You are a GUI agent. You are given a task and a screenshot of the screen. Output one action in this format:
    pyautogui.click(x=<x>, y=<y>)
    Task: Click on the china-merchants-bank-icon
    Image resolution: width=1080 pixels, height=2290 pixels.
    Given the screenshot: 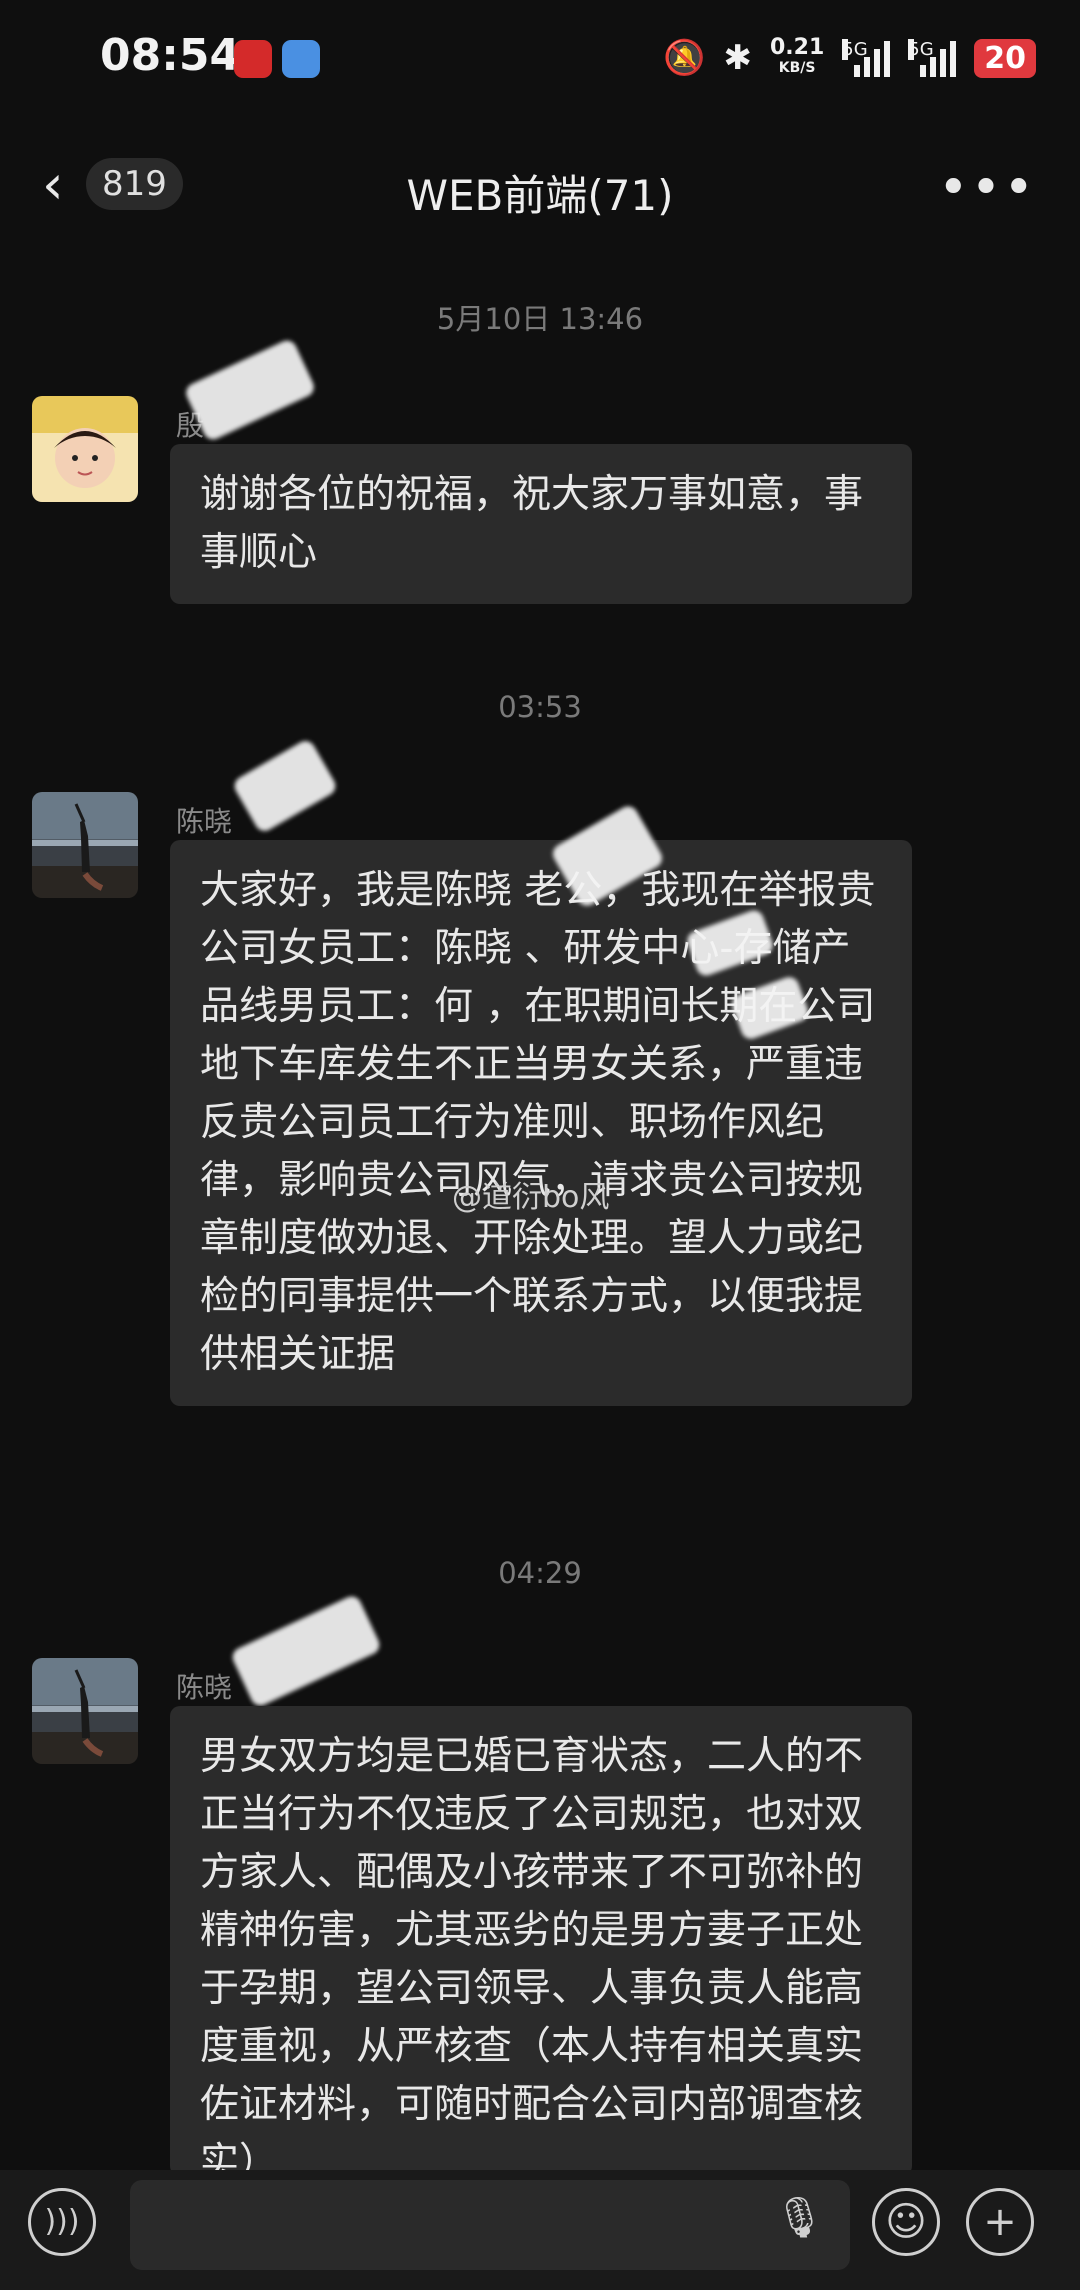 What is the action you would take?
    pyautogui.click(x=253, y=59)
    